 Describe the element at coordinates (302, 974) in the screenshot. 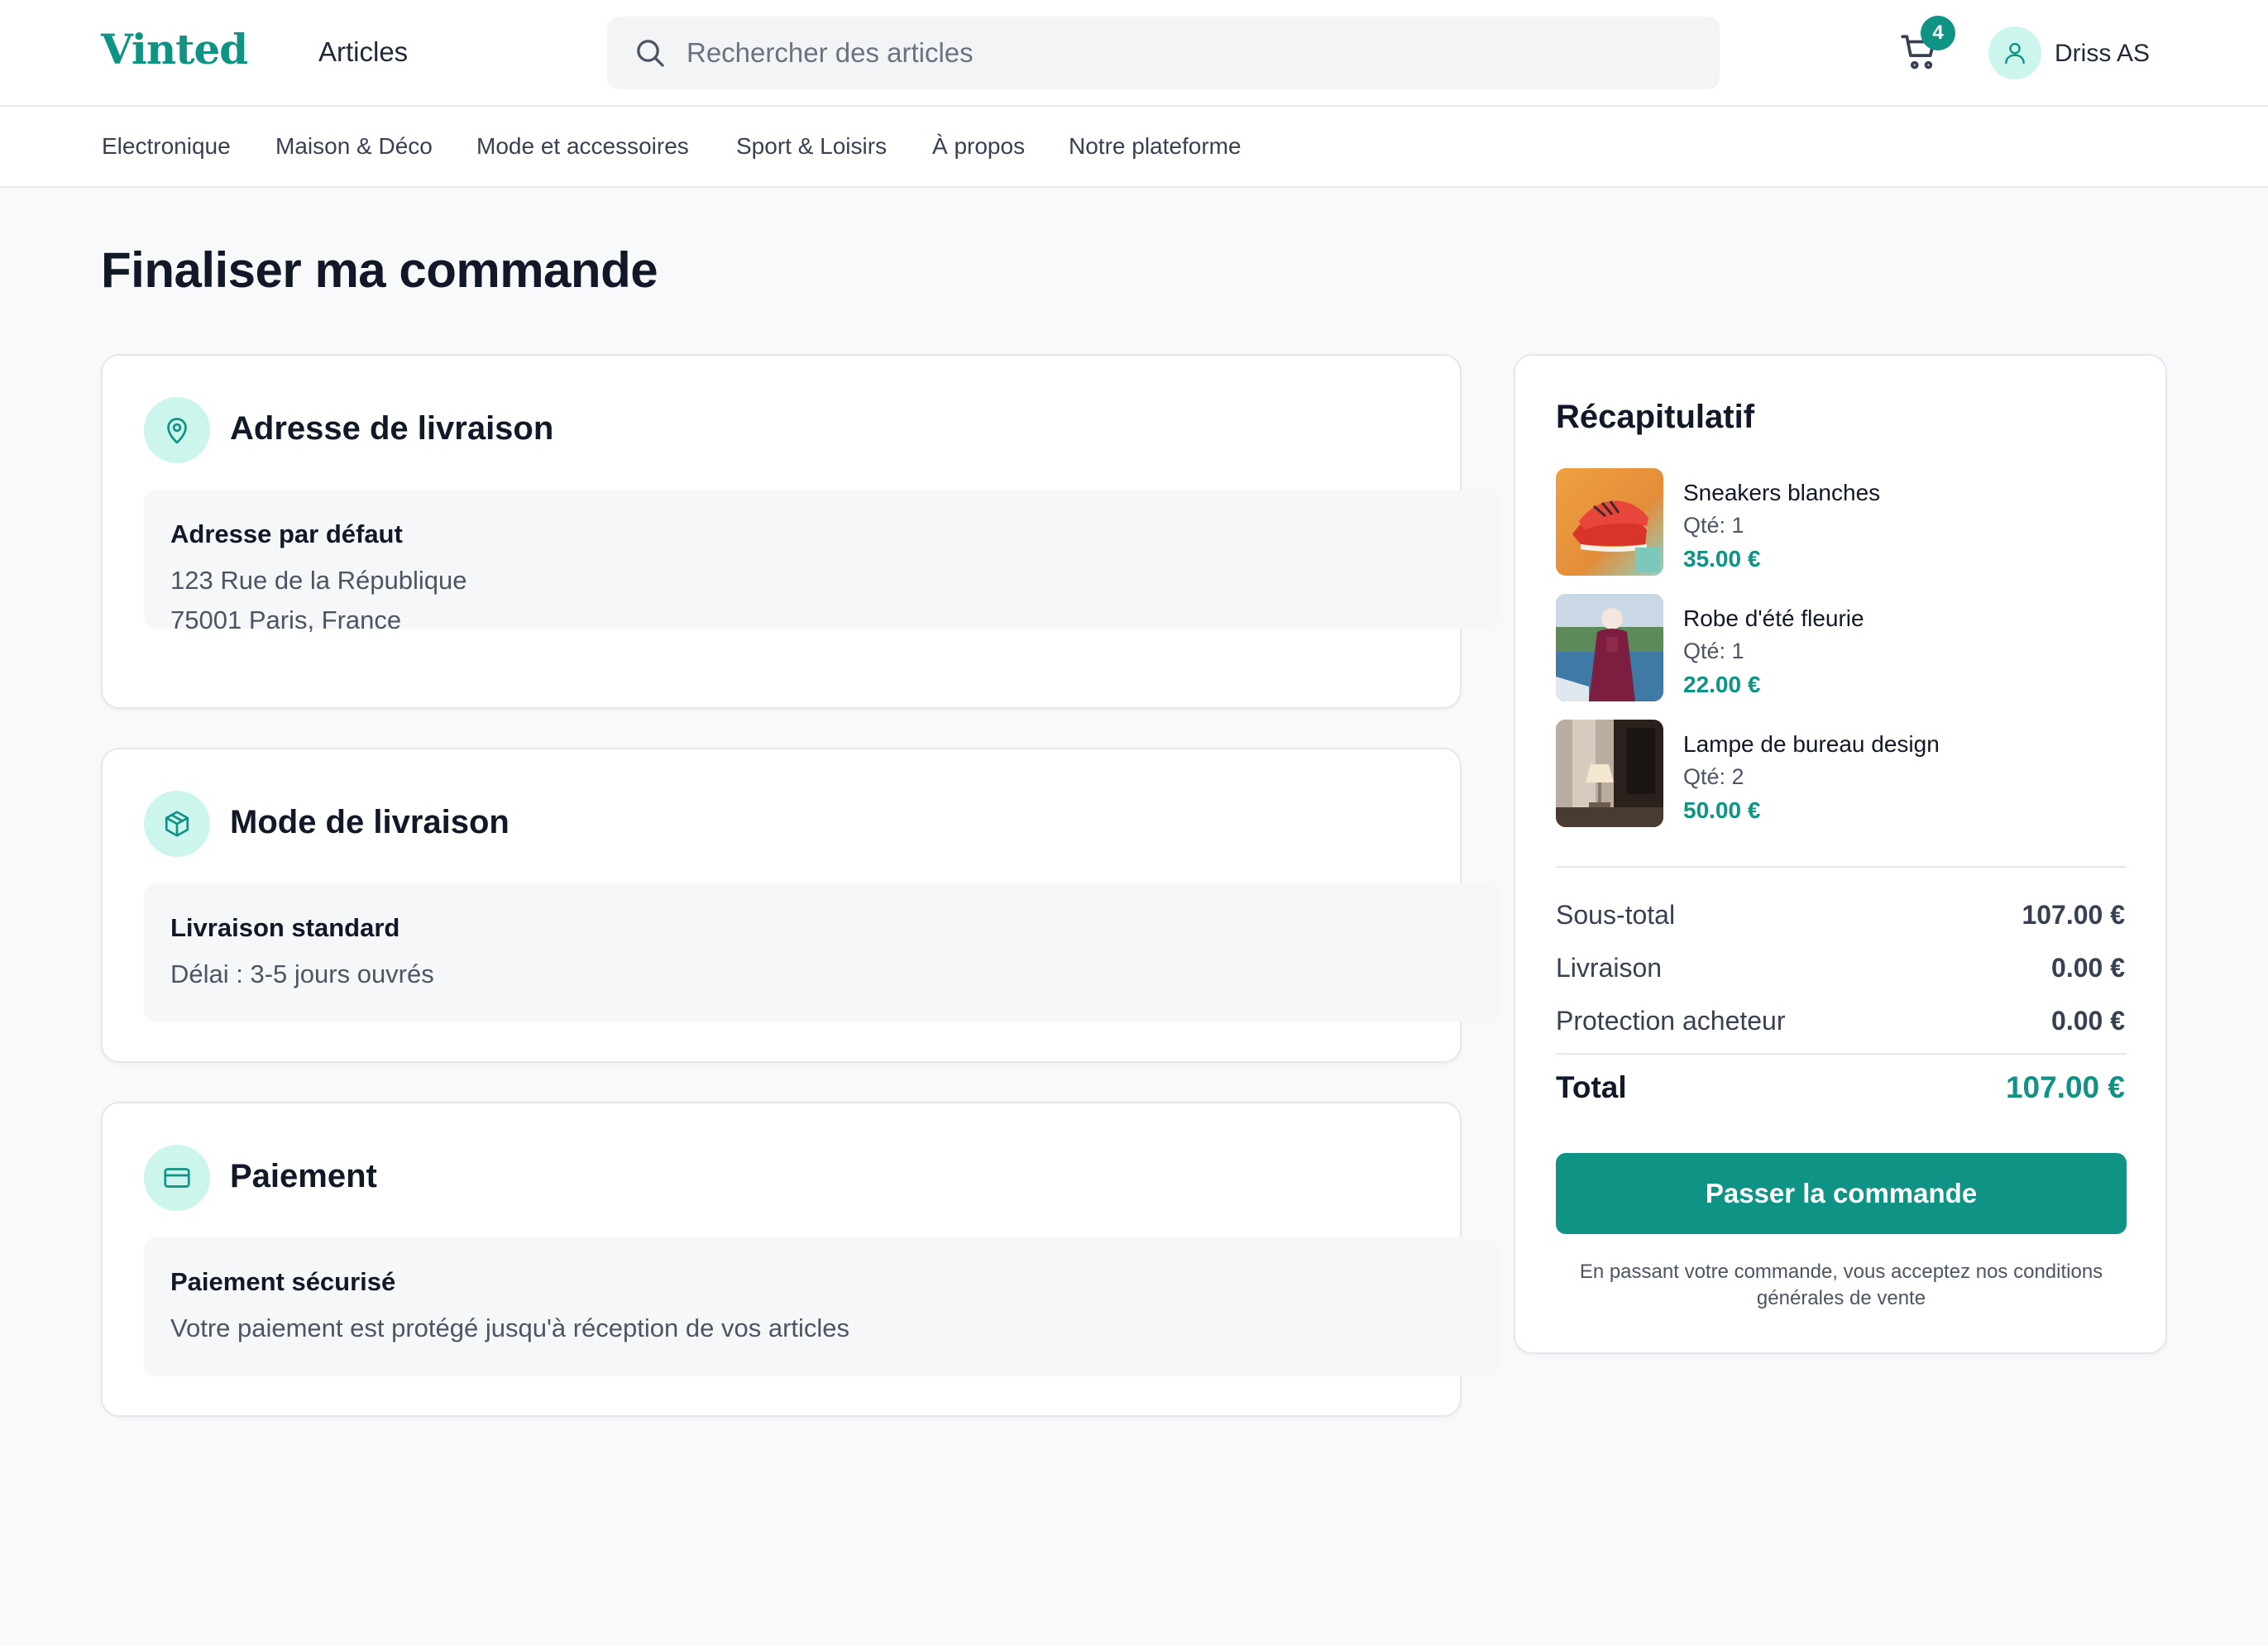

I see `shipping-delay: Délai : 3-5 jours ouvrés` at that location.